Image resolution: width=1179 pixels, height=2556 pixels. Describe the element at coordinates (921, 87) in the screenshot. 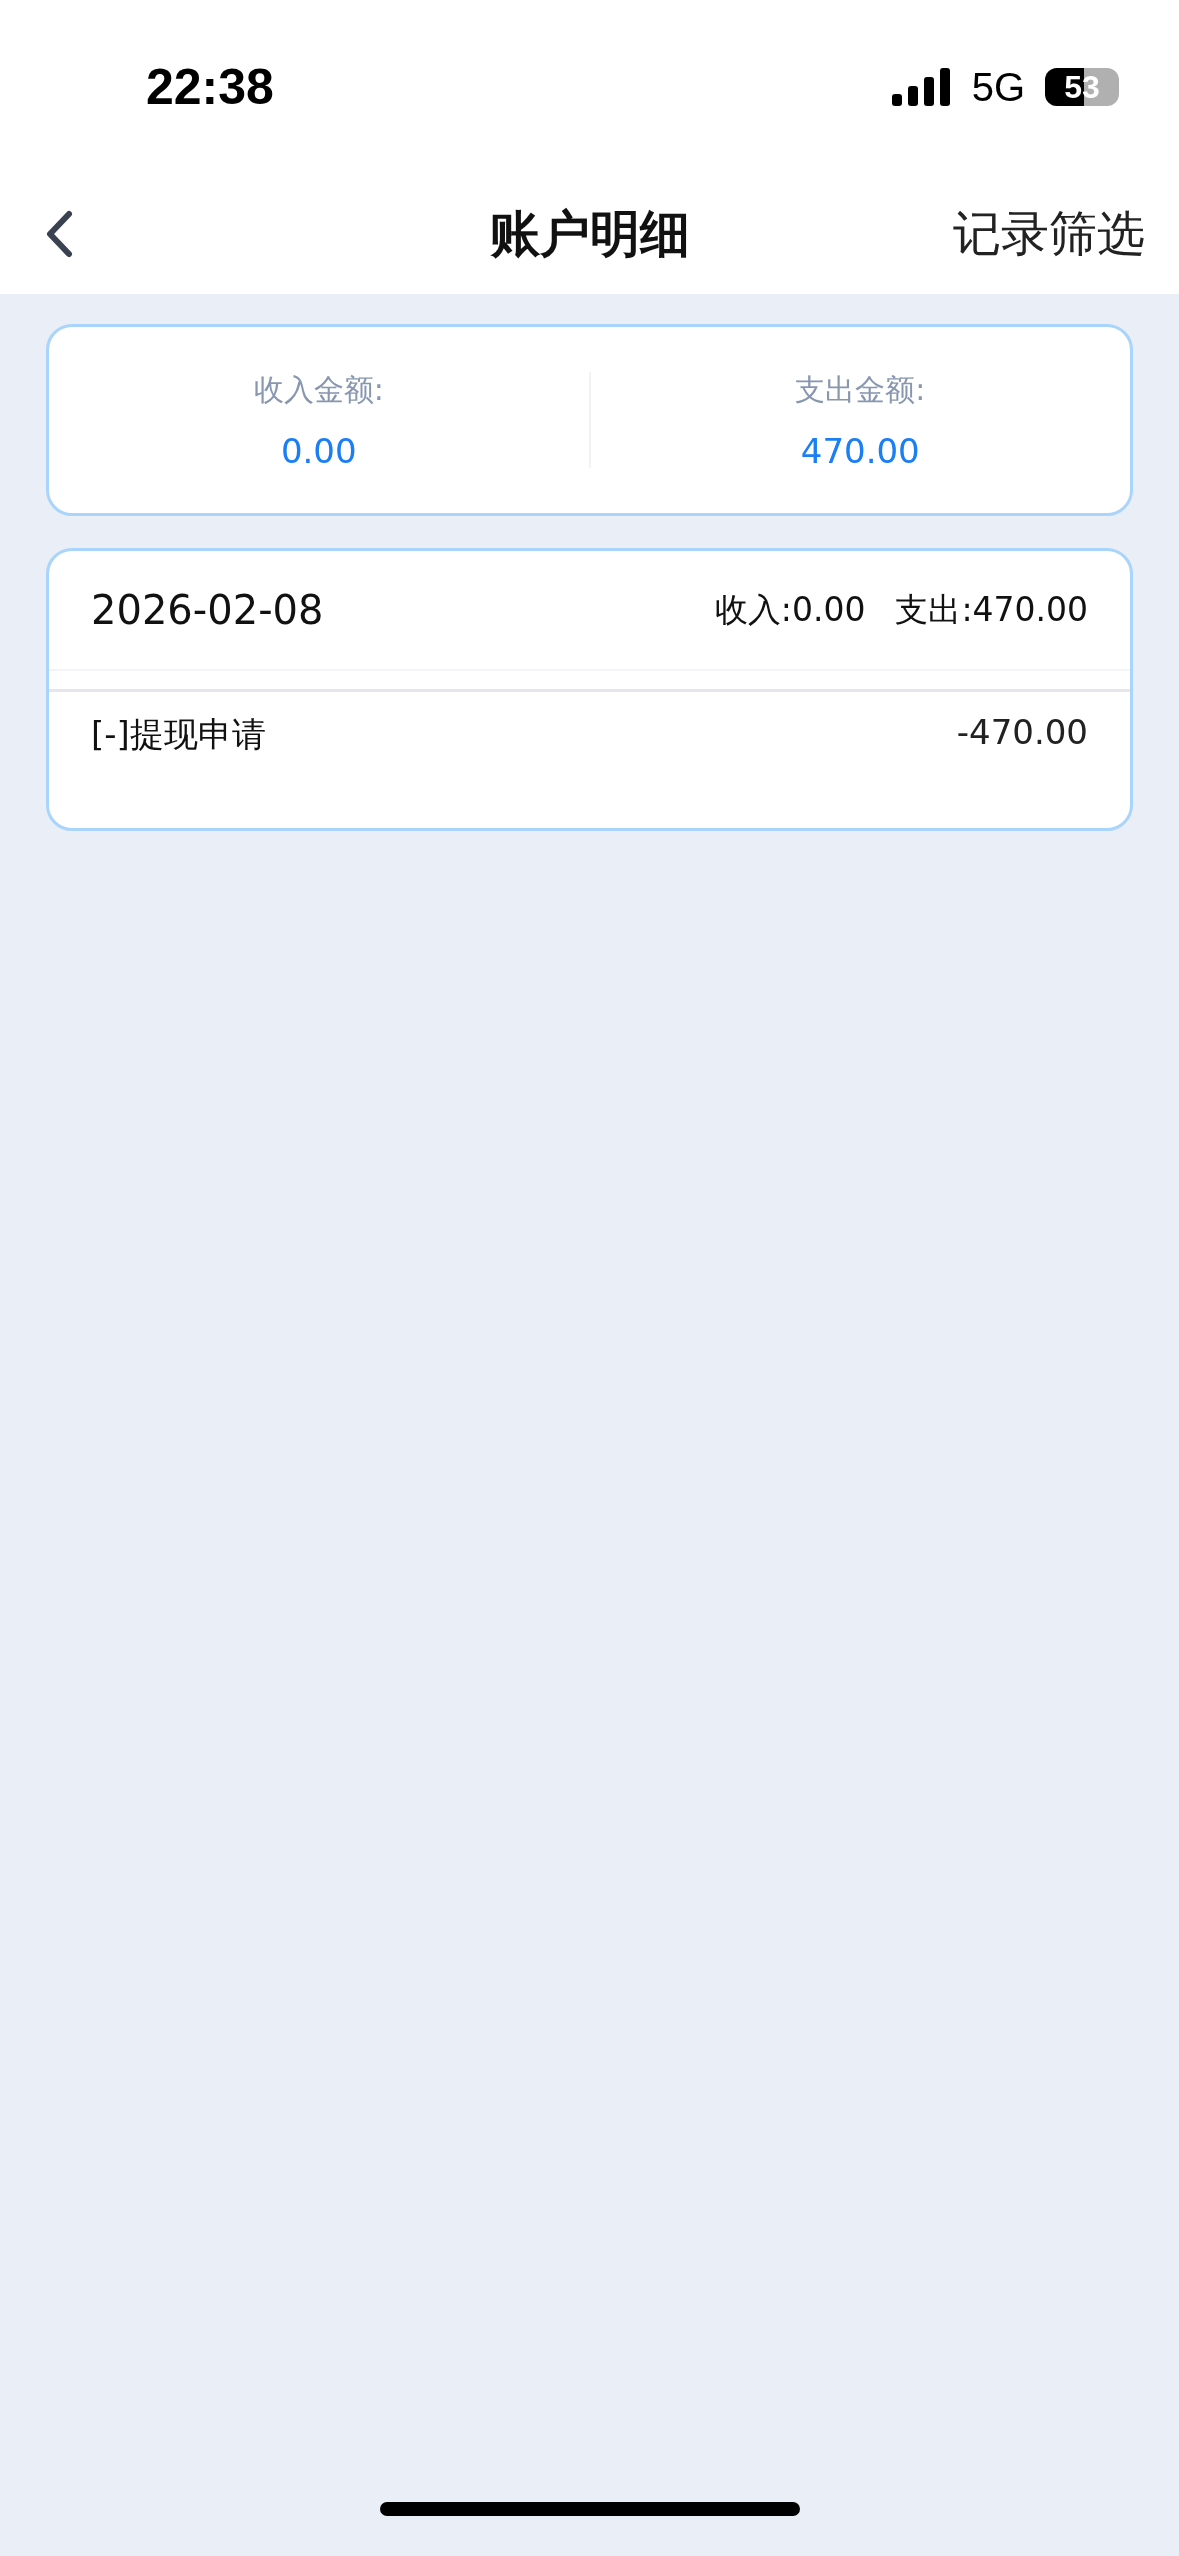

I see `signal-icon` at that location.